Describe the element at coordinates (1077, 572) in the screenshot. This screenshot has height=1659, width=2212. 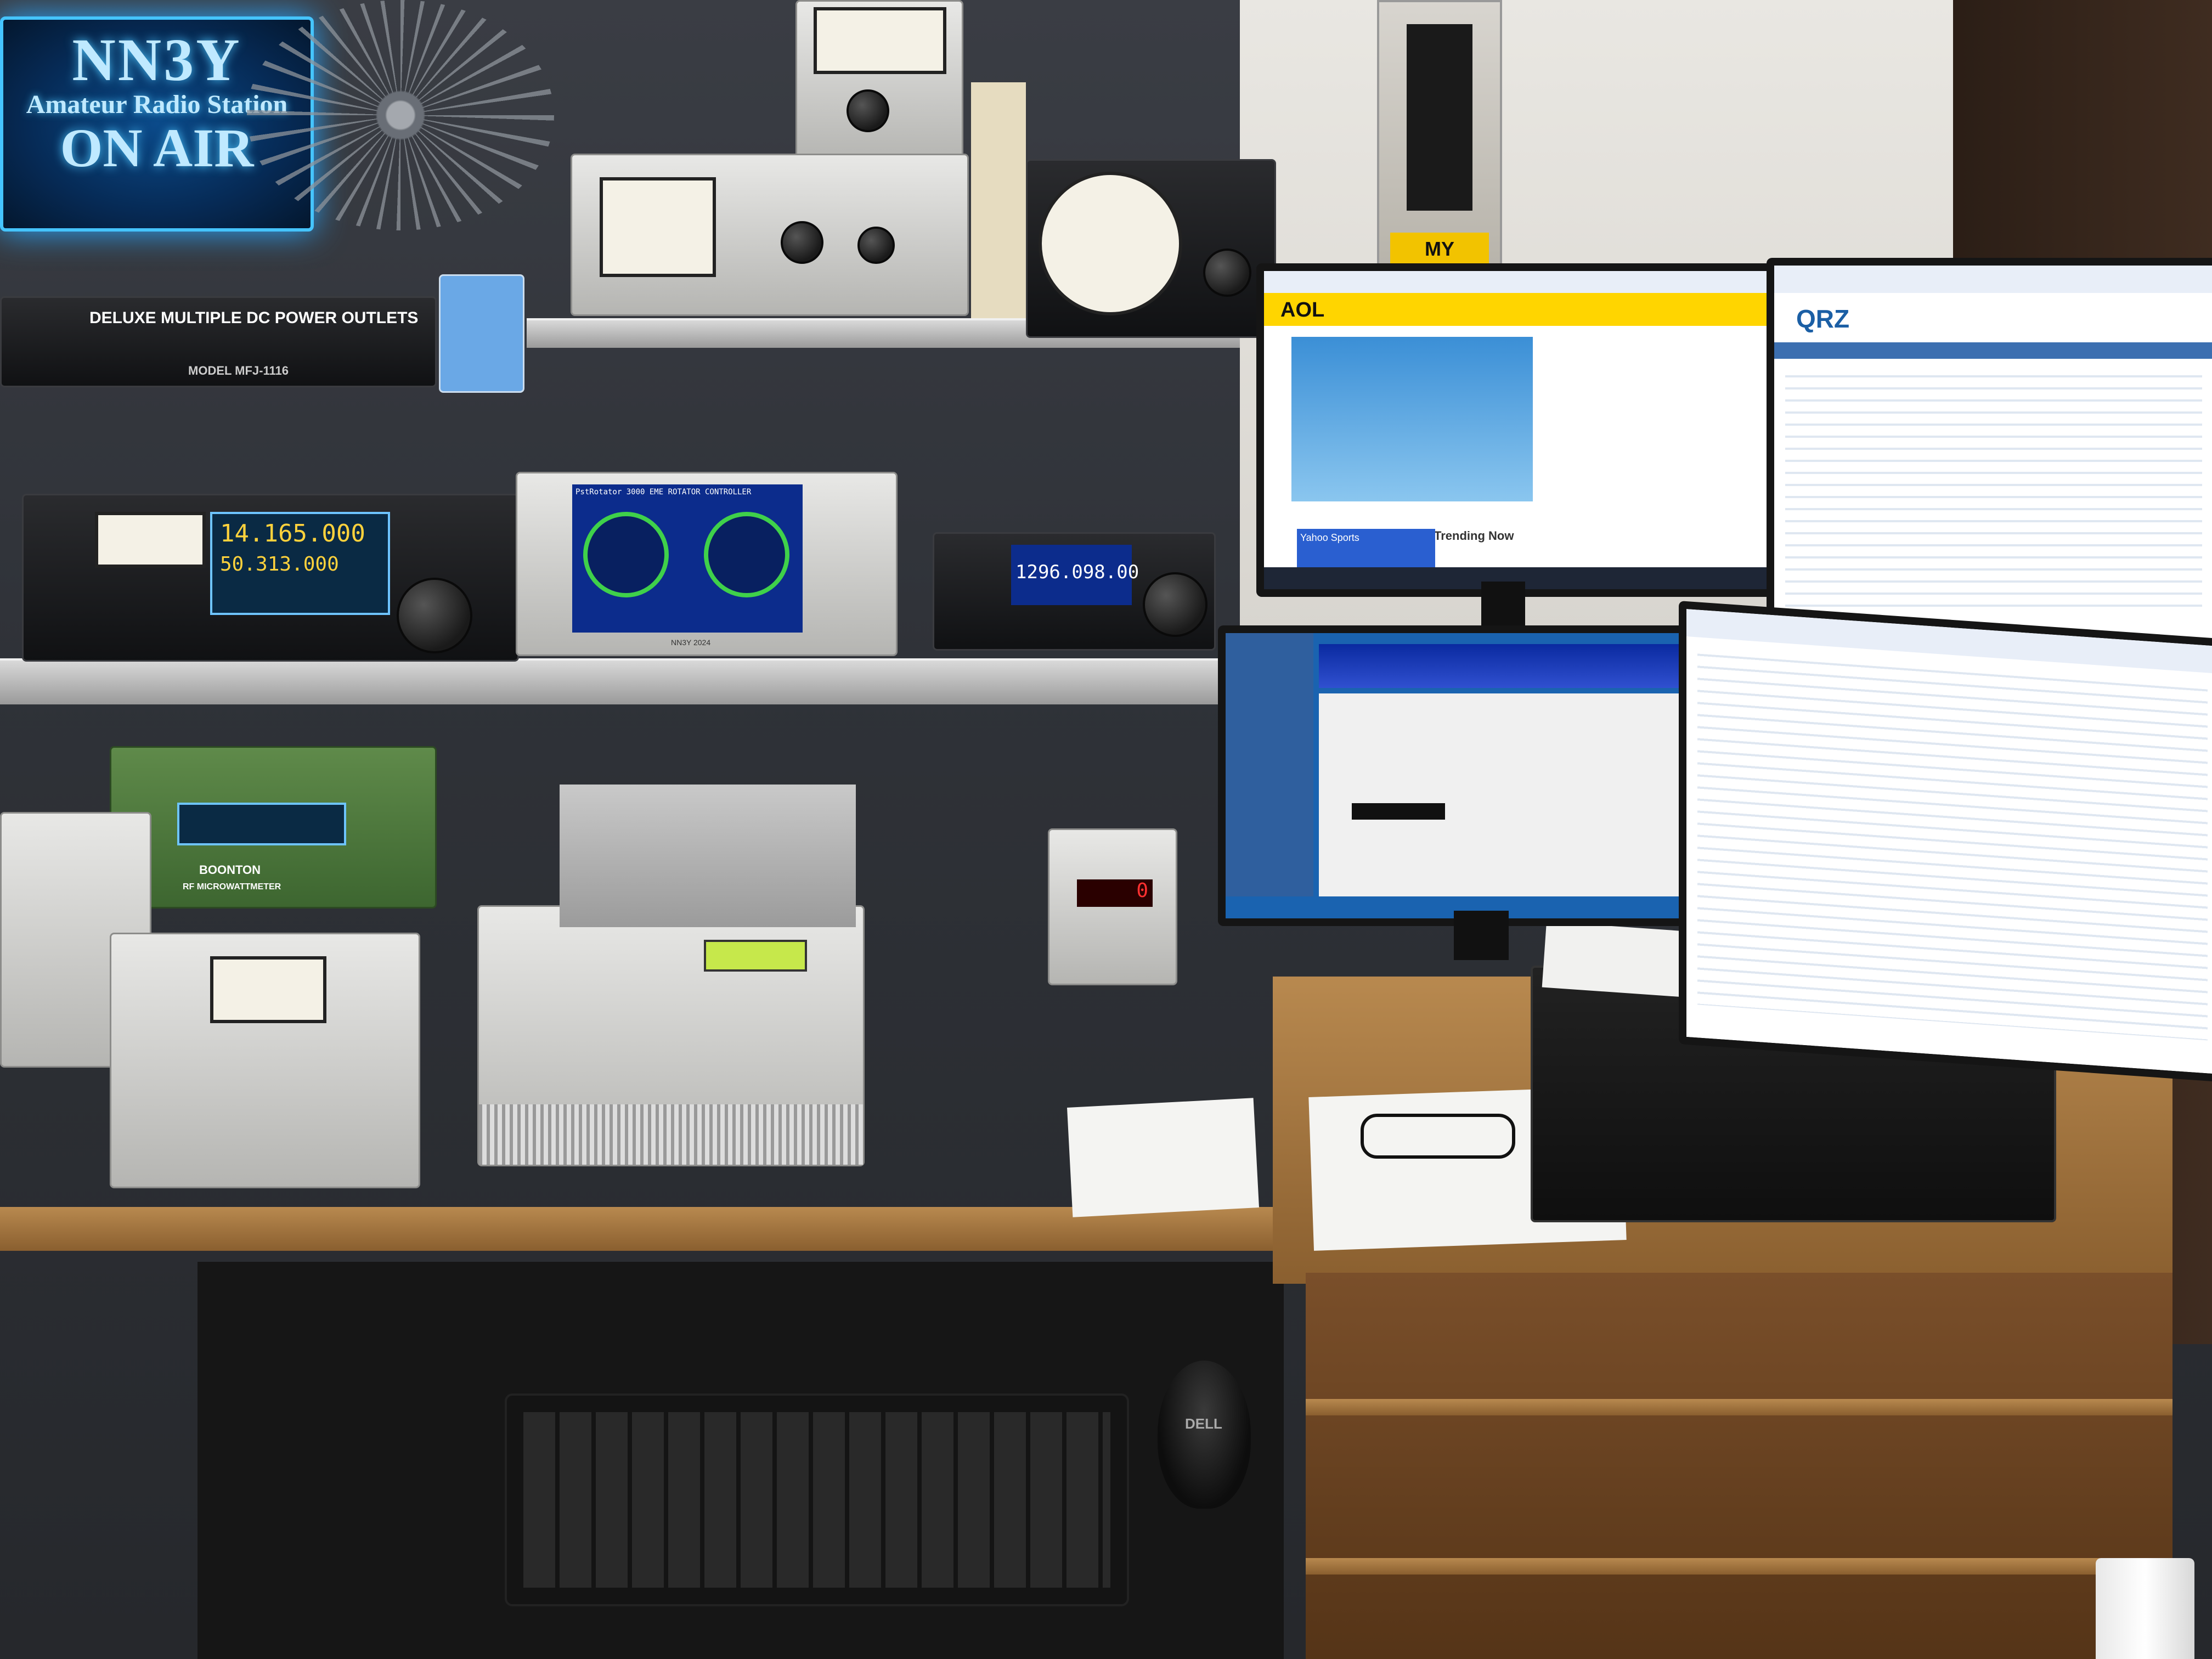
I see `freq-right: 1296.098.00` at that location.